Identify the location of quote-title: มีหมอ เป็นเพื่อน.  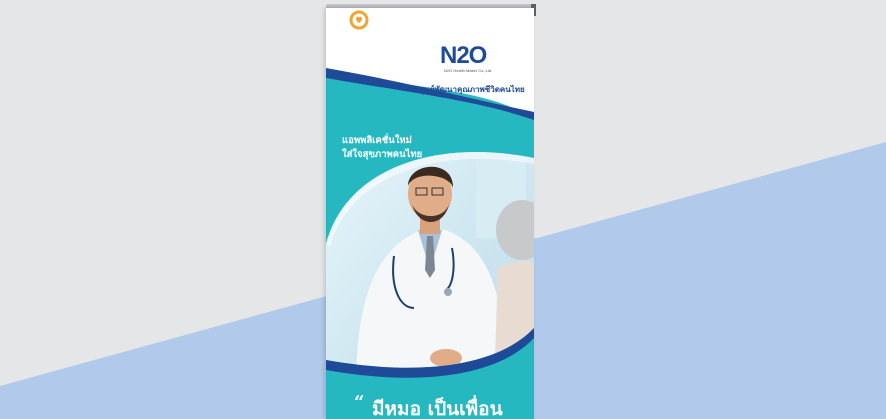
(440, 406).